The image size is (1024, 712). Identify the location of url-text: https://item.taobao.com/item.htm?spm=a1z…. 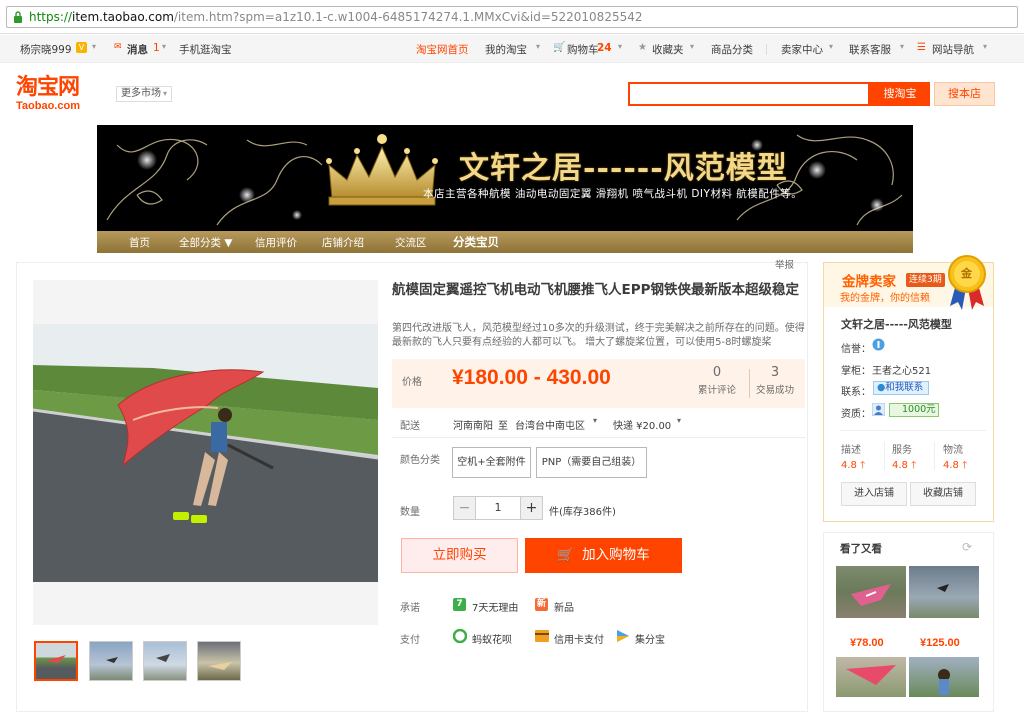
(336, 17).